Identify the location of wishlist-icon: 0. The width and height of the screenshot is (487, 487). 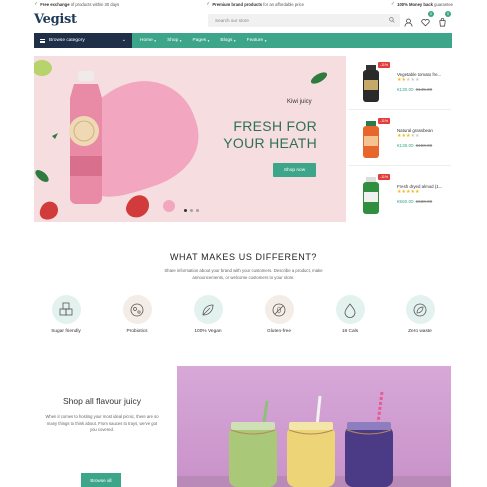
(427, 19).